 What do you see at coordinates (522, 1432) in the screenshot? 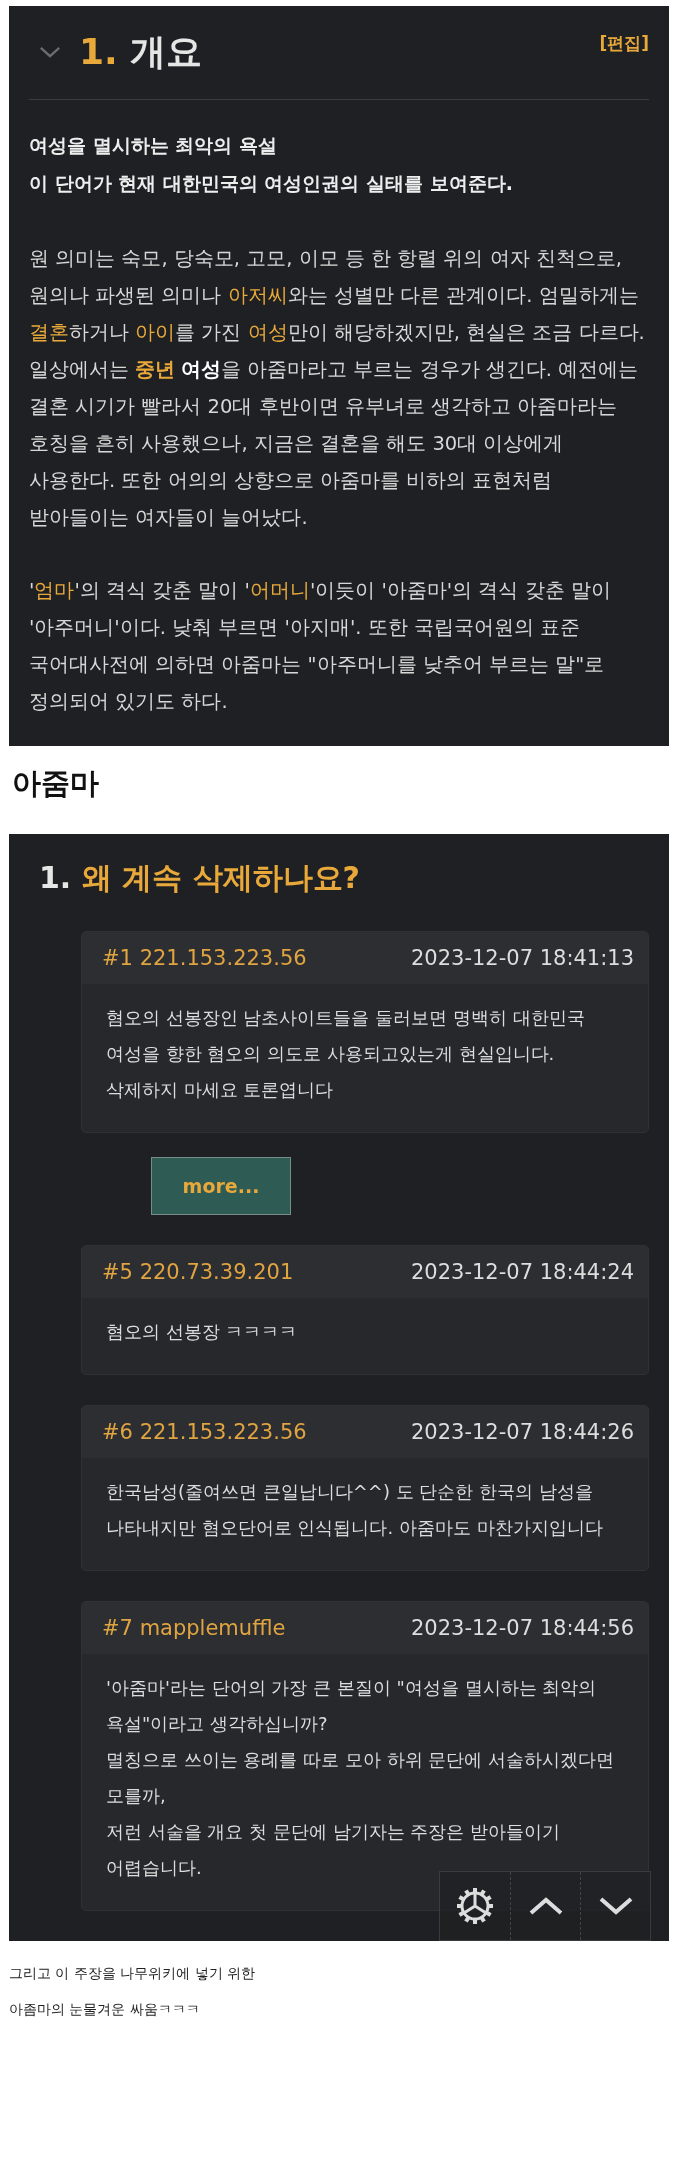
I see `comment-time: 2023-12-07 18:44:26` at bounding box center [522, 1432].